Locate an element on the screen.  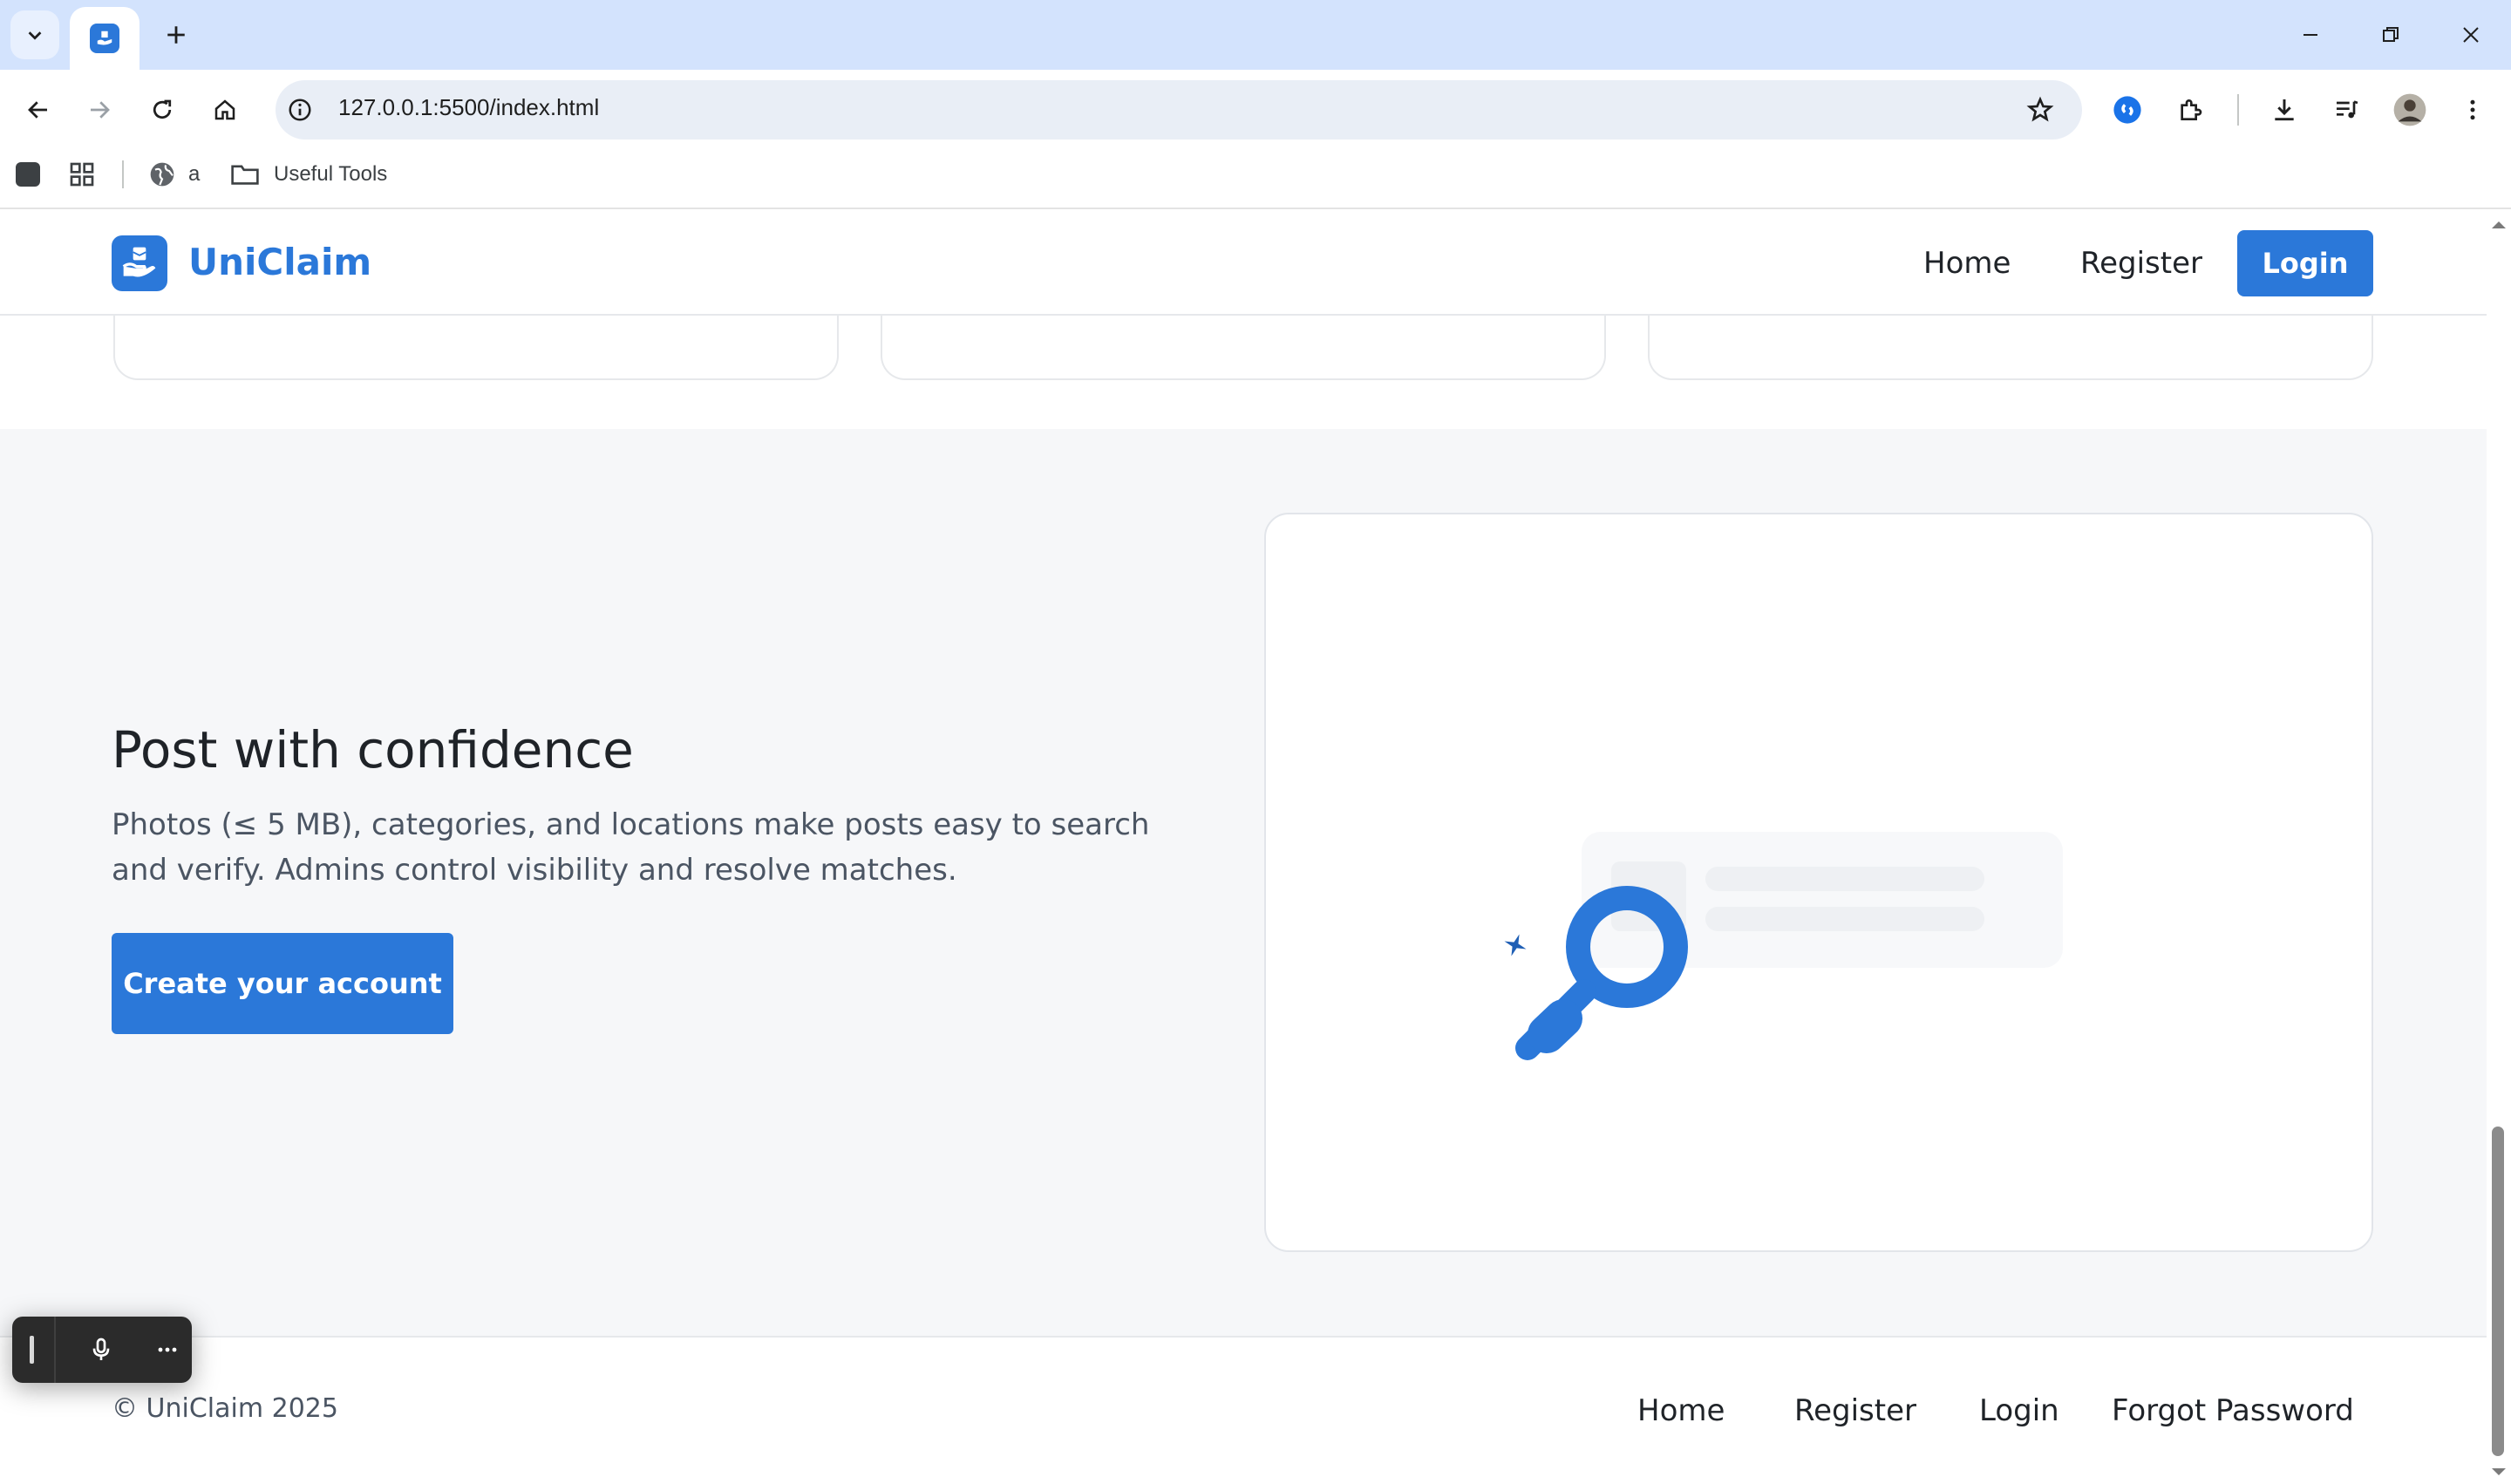
active-tab is located at coordinates (105, 38).